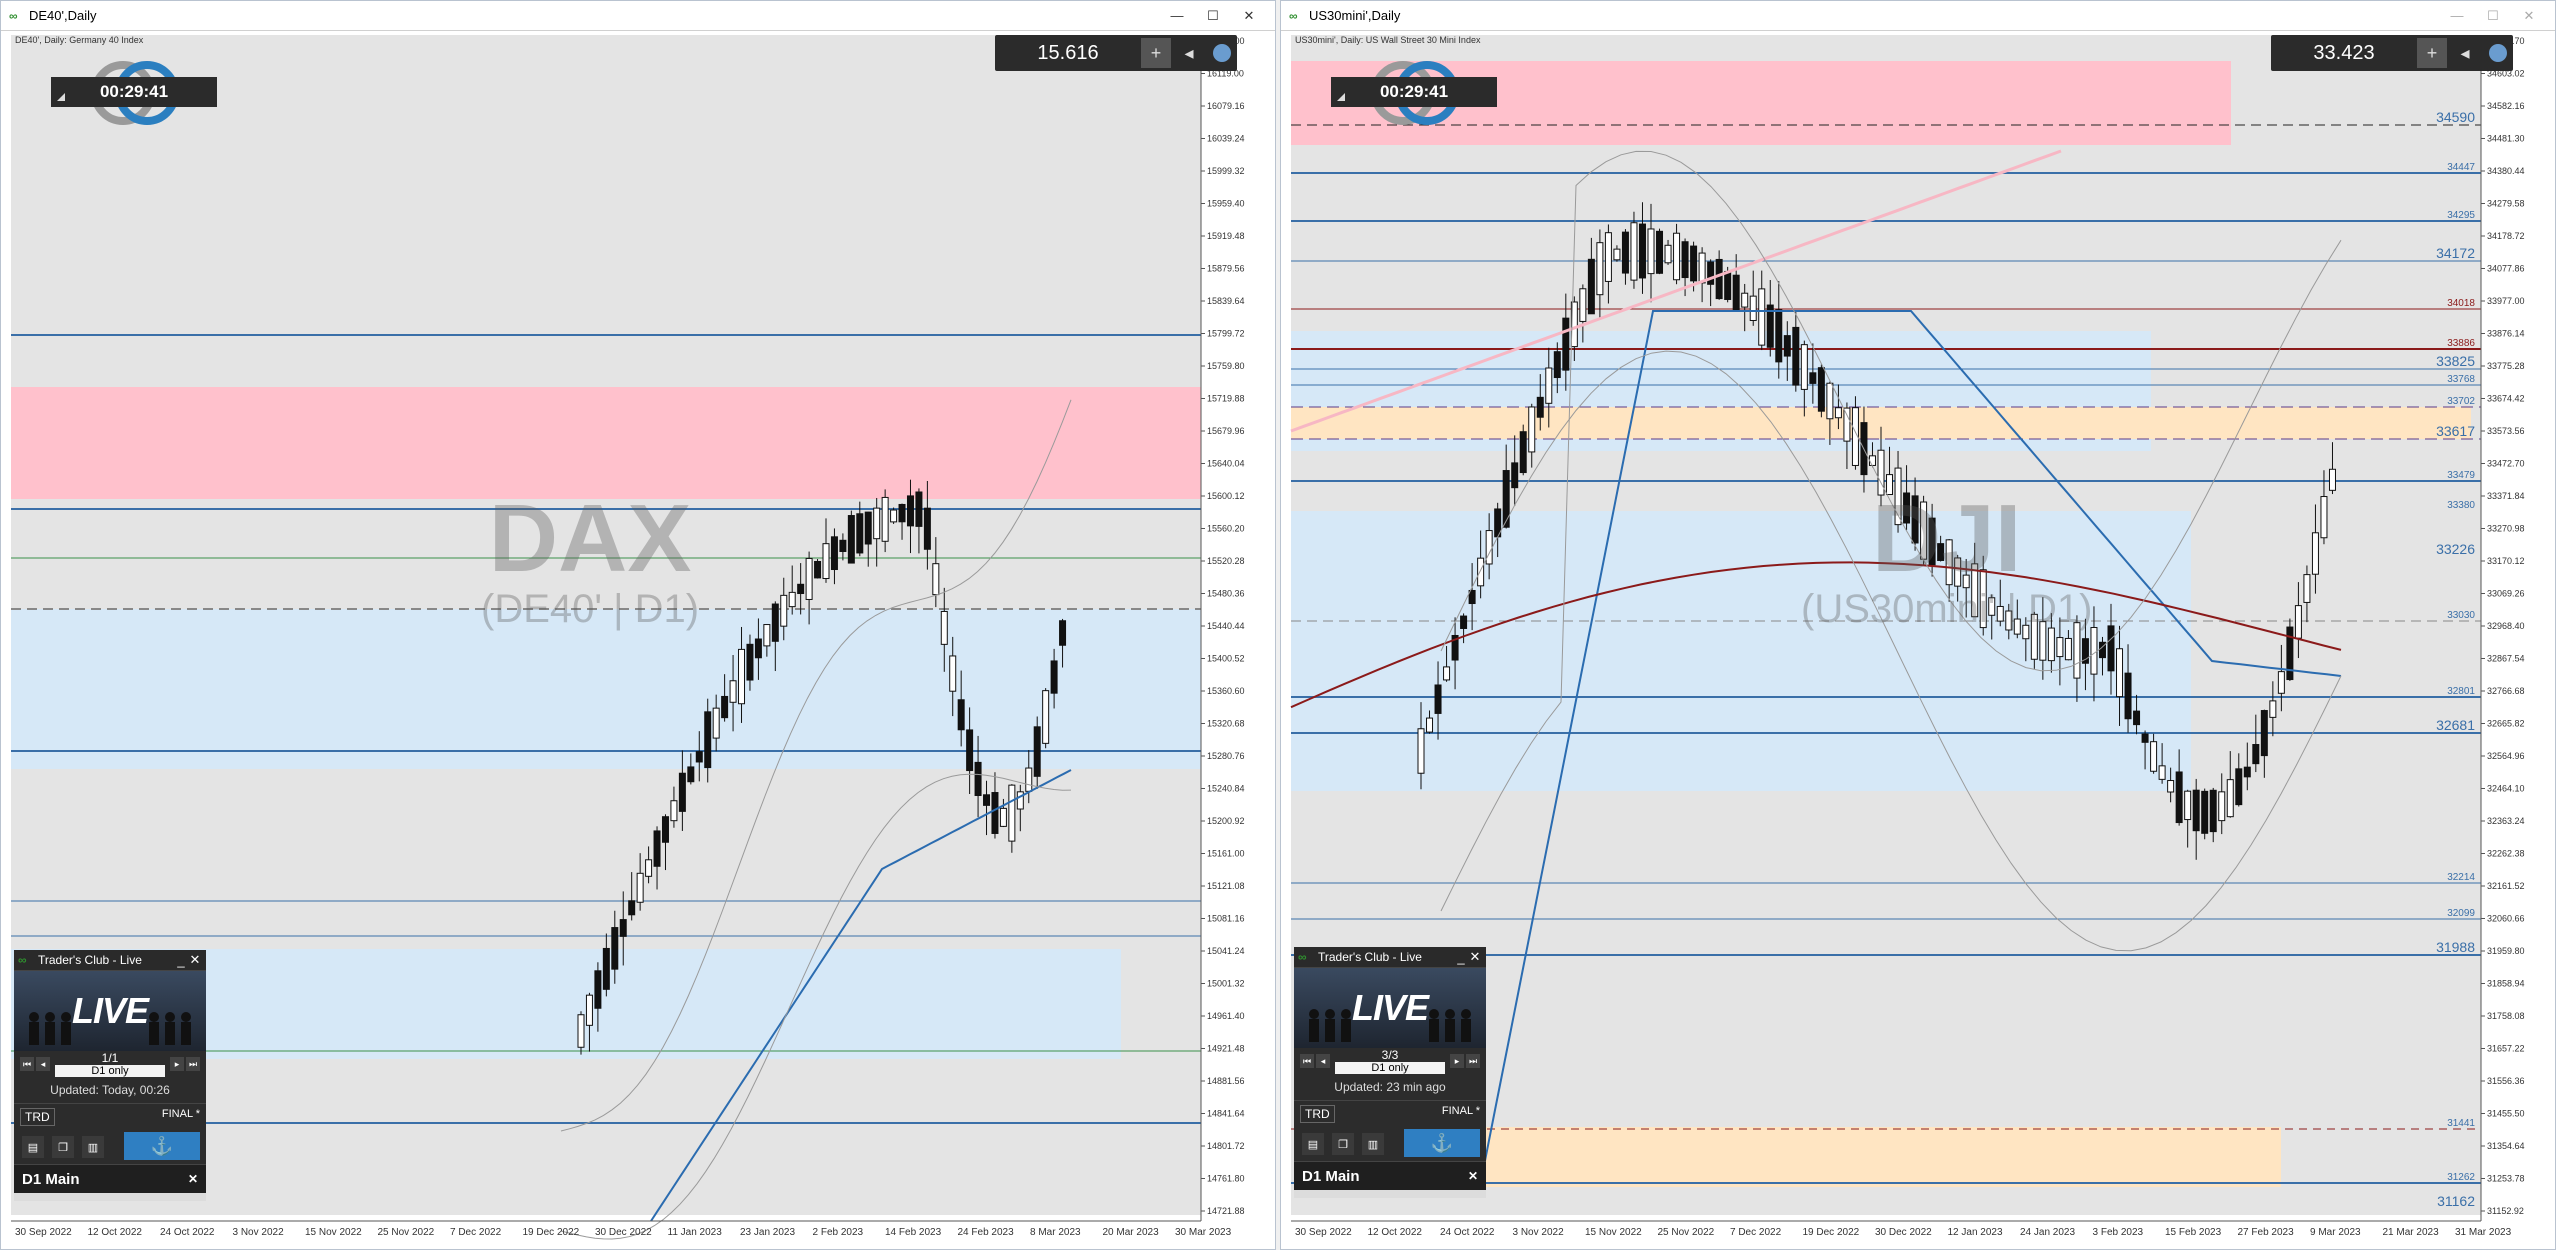 The height and width of the screenshot is (1250, 2556). What do you see at coordinates (2461, 379) in the screenshot?
I see `level-label: 33768` at bounding box center [2461, 379].